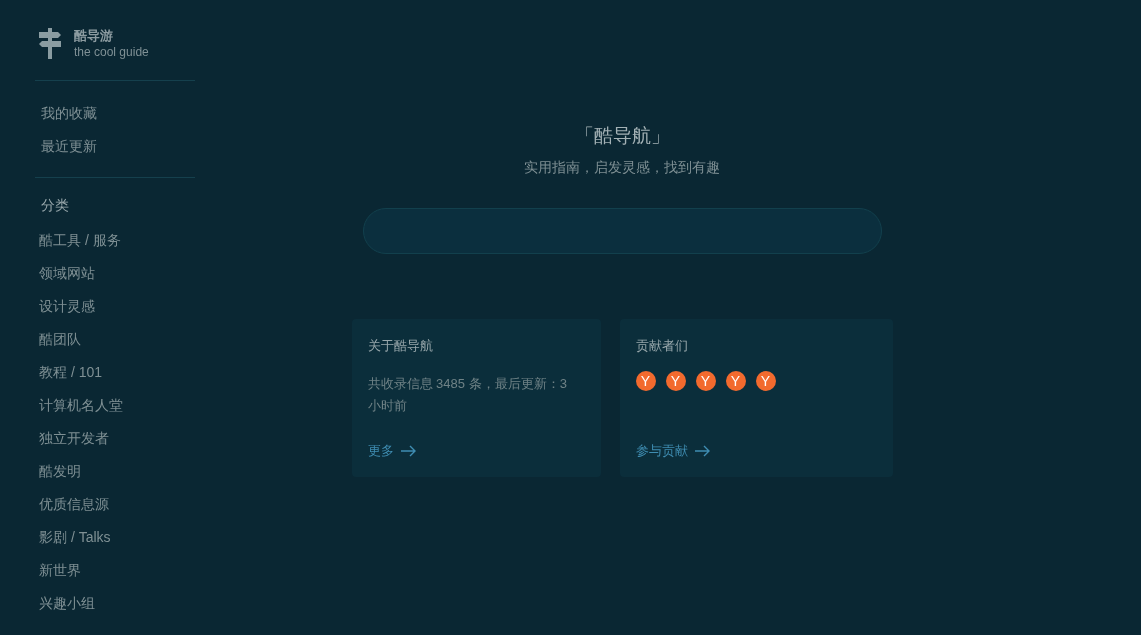  Describe the element at coordinates (622, 167) in the screenshot. I see `hero-subtitle: 实用指南，启发灵感，找到有趣` at that location.